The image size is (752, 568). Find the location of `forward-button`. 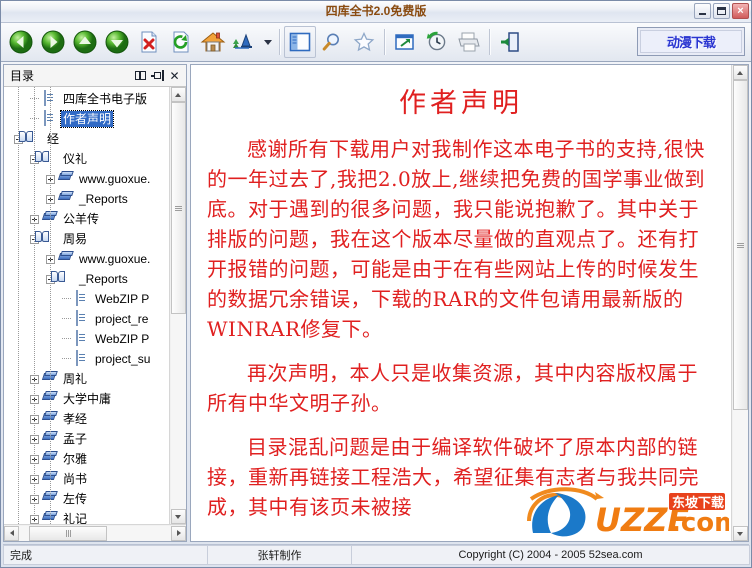

forward-button is located at coordinates (53, 42).